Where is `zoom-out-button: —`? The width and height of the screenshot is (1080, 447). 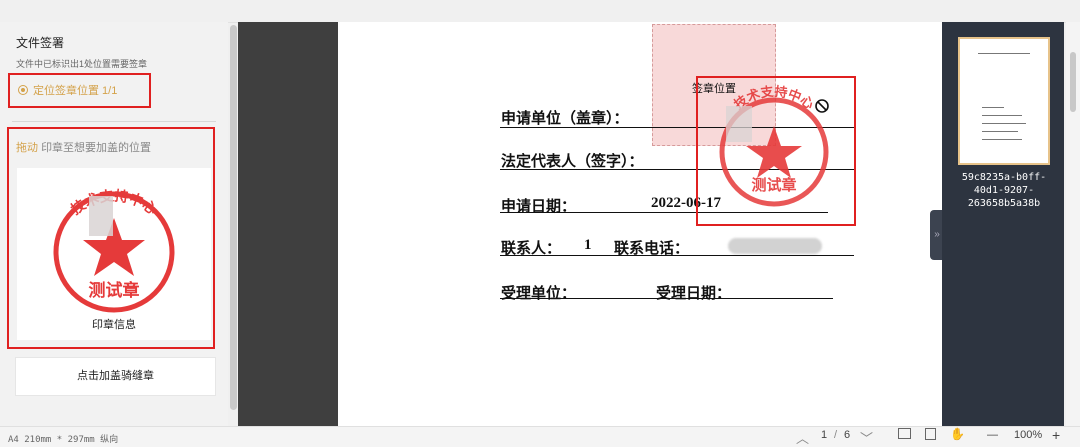 zoom-out-button: — is located at coordinates (992, 435).